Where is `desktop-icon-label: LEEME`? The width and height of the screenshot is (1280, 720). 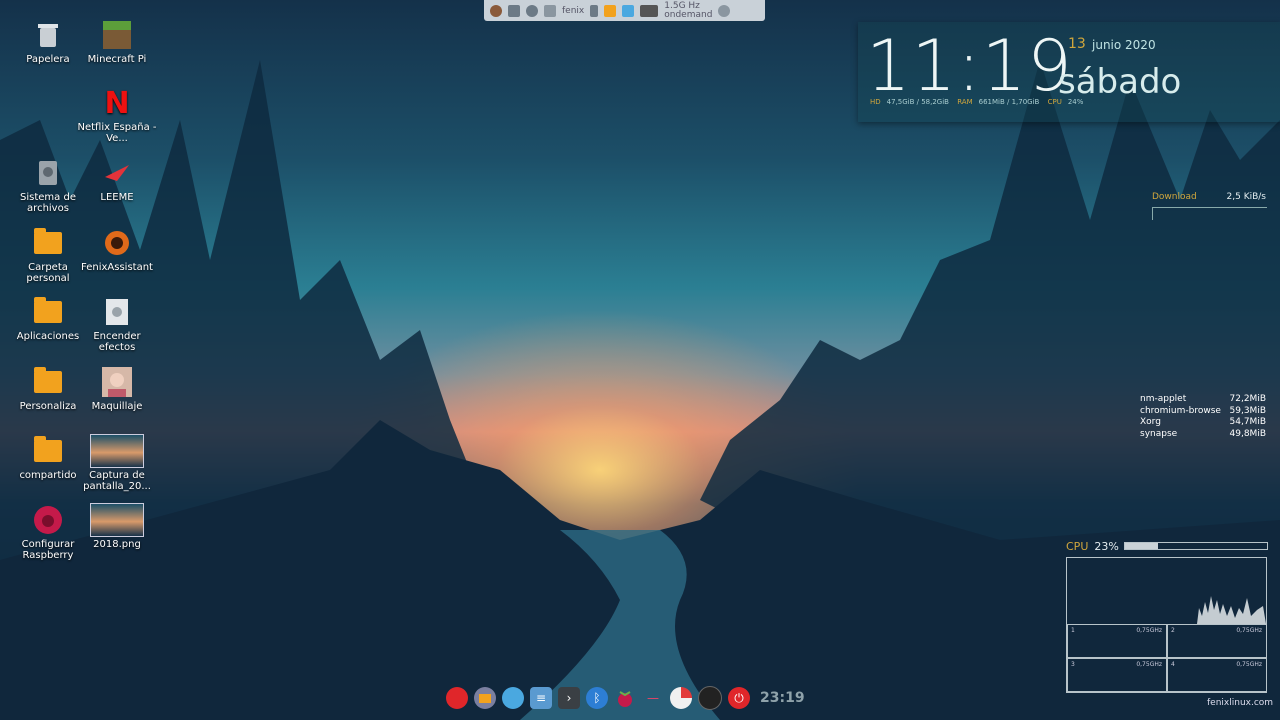 desktop-icon-label: LEEME is located at coordinates (117, 197).